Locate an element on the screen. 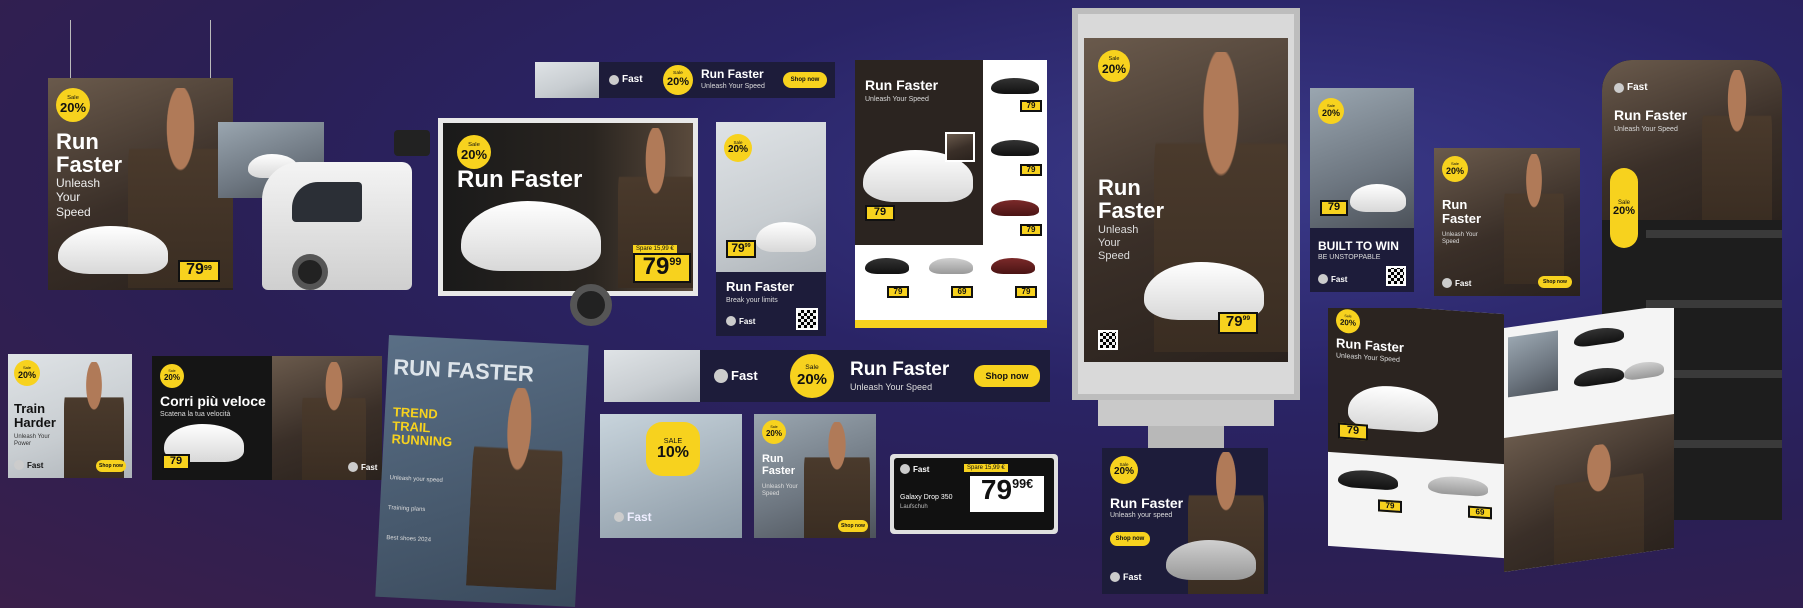  brochure-right-page is located at coordinates (1589, 440).